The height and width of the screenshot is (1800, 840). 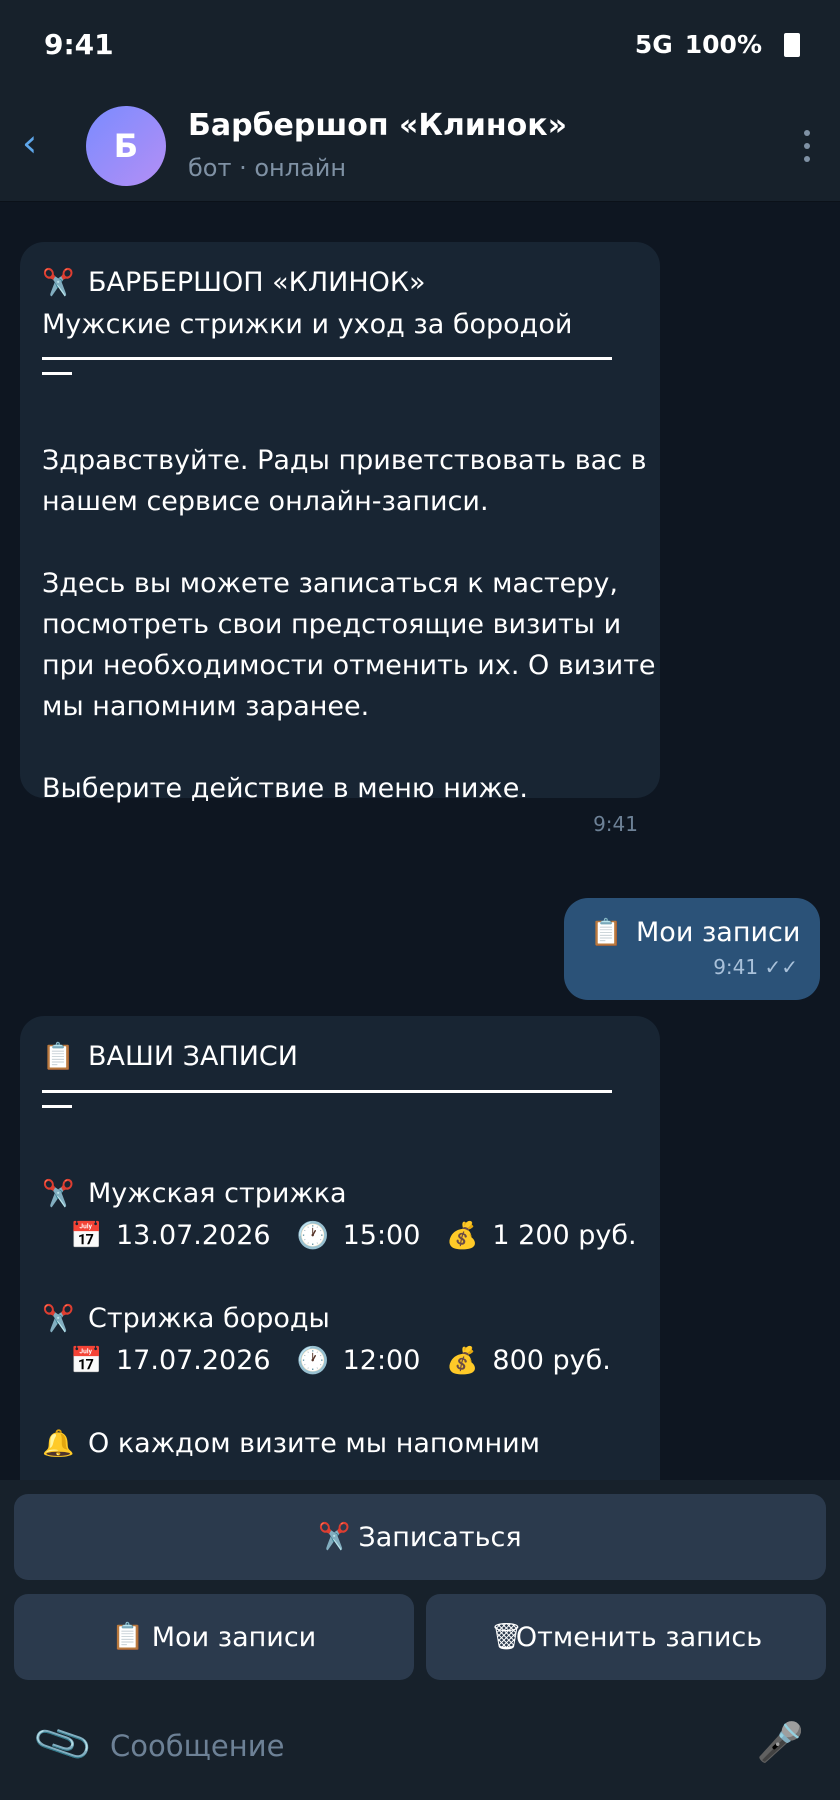 I want to click on network-label: 5G, so click(x=653, y=44).